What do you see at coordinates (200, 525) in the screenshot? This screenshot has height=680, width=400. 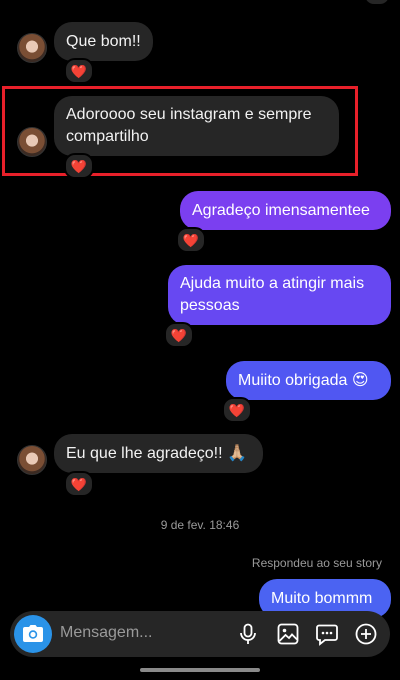 I see `timestamp: 9 de fev. 18:46` at bounding box center [200, 525].